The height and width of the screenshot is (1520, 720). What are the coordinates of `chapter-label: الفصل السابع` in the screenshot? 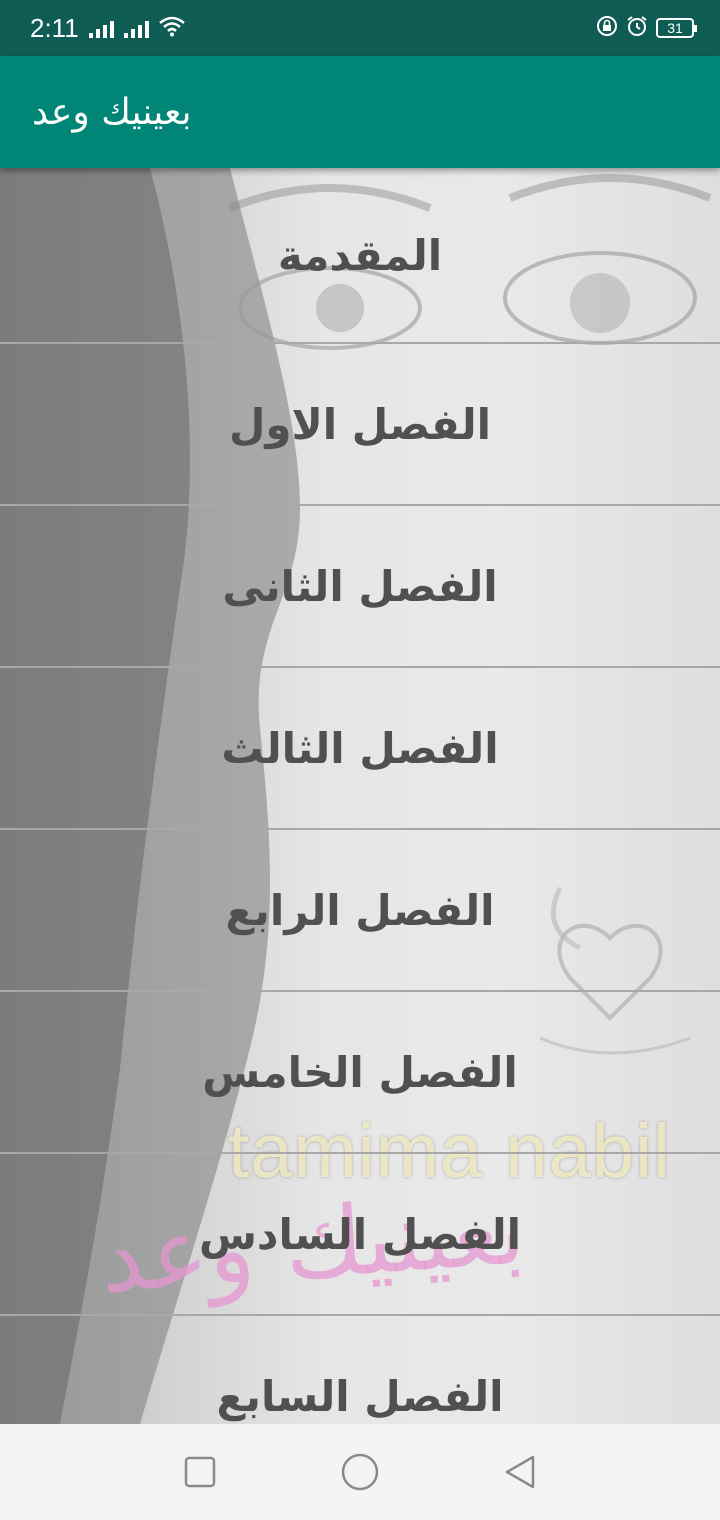 It's located at (360, 1396).